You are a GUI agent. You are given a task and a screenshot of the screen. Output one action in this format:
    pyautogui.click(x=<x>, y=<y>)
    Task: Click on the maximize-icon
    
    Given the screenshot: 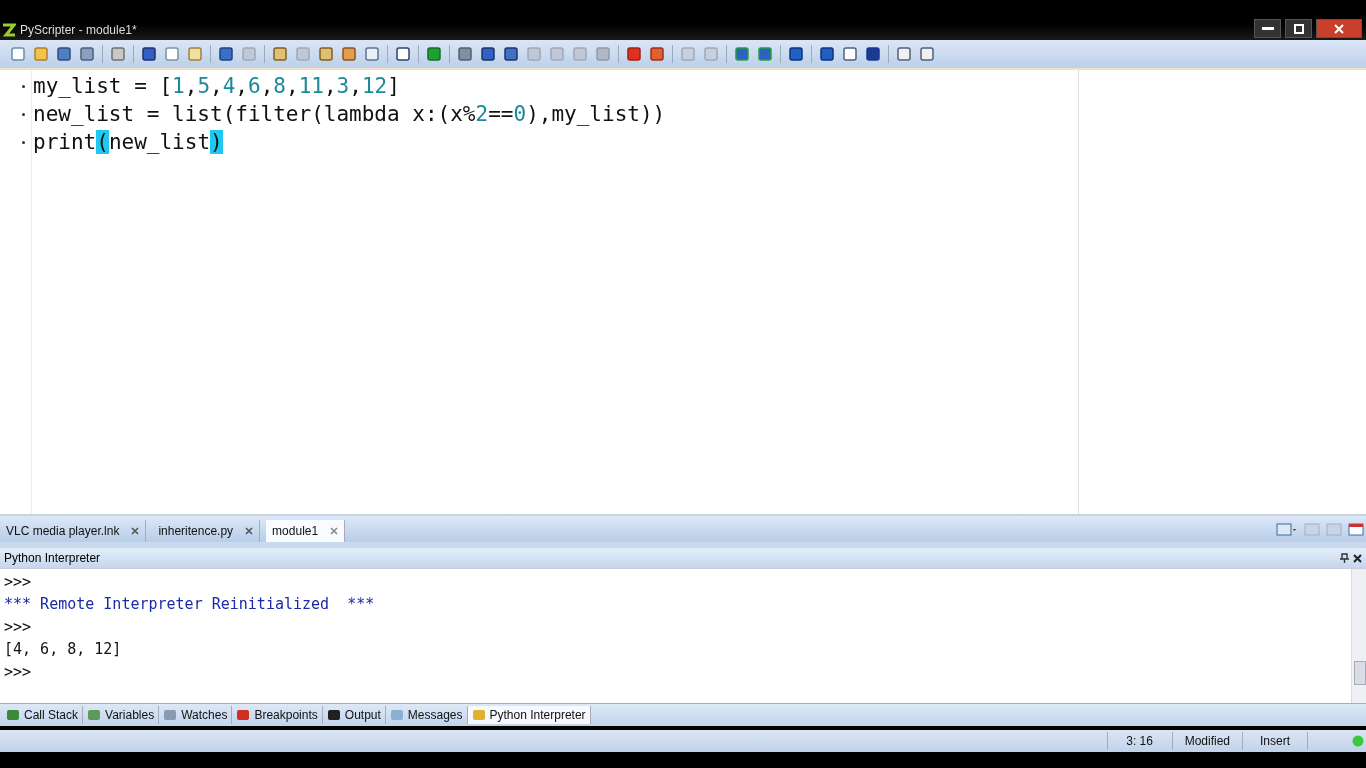 What is the action you would take?
    pyautogui.click(x=1298, y=28)
    